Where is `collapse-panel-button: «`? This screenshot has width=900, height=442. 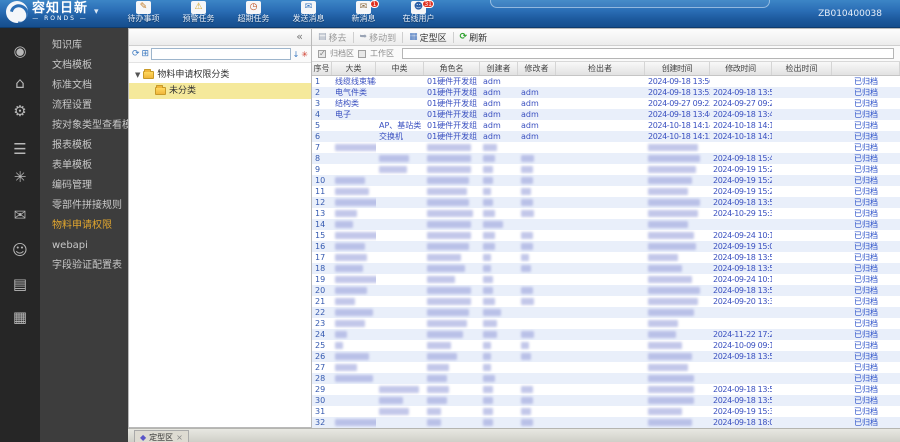
collapse-panel-button: « is located at coordinates (299, 36).